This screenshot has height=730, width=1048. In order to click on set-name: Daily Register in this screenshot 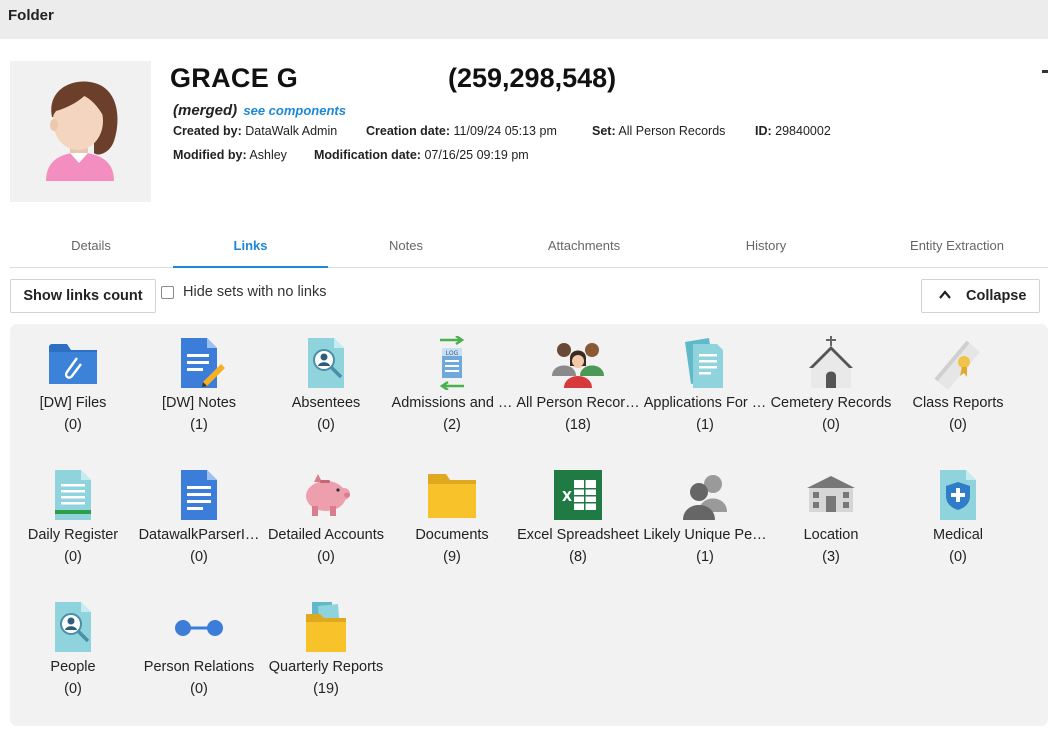, I will do `click(73, 535)`.